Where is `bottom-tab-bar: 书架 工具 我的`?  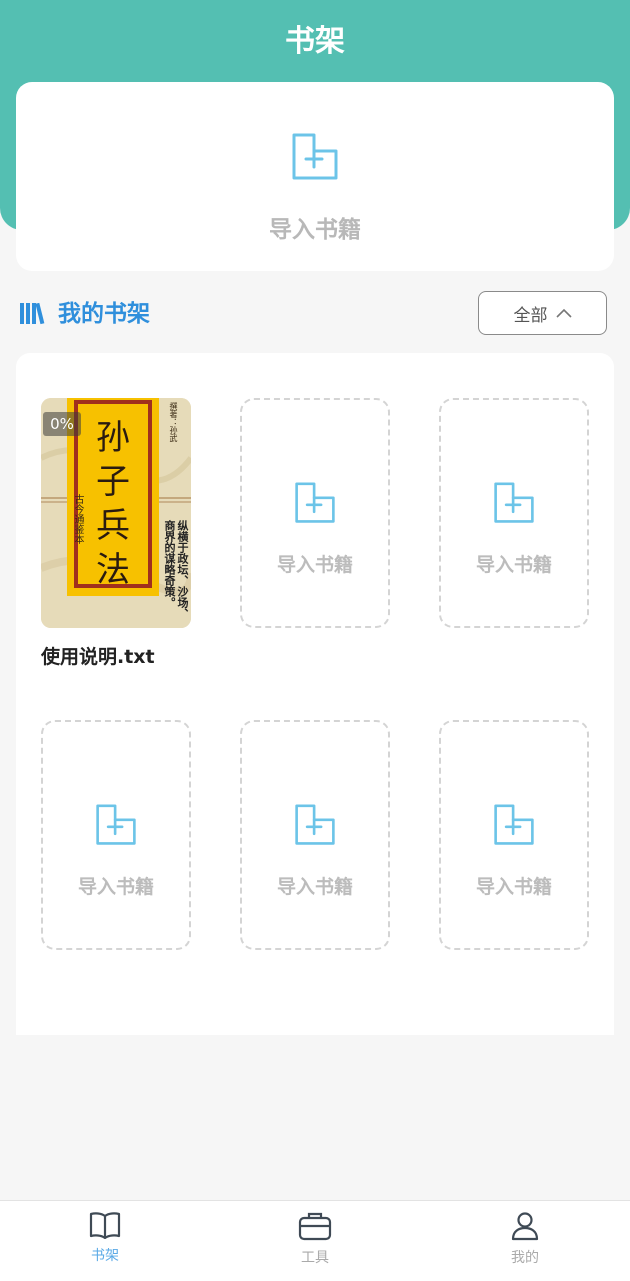 bottom-tab-bar: 书架 工具 我的 is located at coordinates (315, 1240).